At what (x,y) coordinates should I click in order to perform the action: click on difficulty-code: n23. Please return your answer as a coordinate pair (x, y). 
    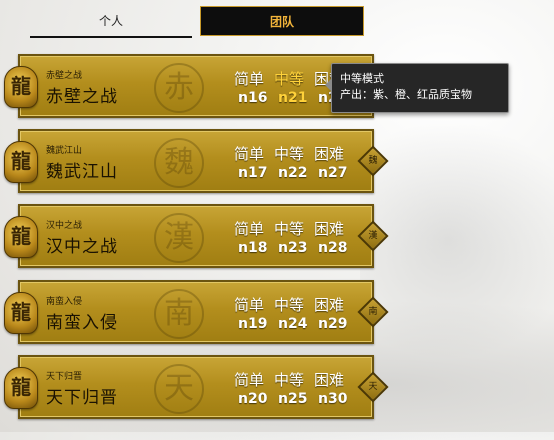
    Looking at the image, I should click on (293, 248).